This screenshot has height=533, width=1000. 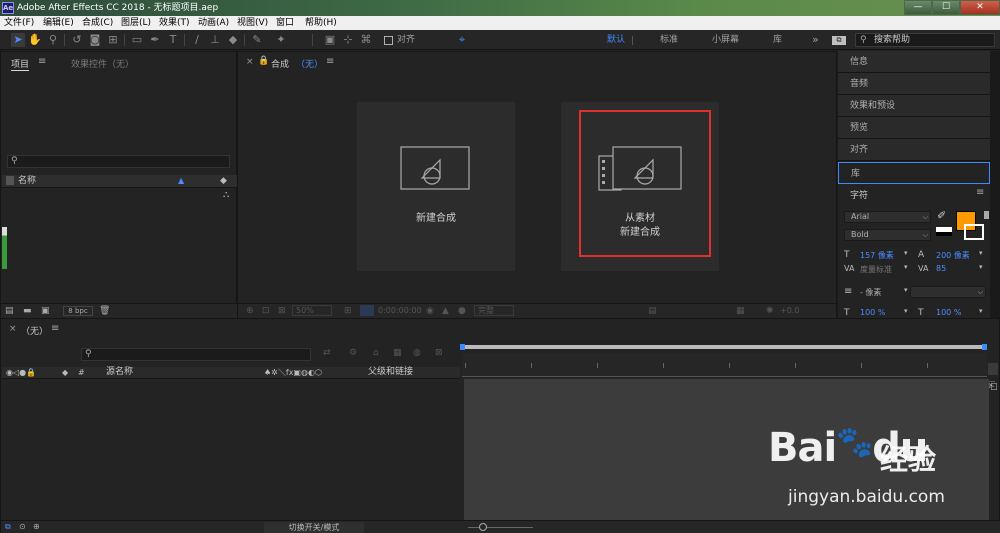 What do you see at coordinates (197, 40) in the screenshot?
I see `brush-tool-icon: ∕` at bounding box center [197, 40].